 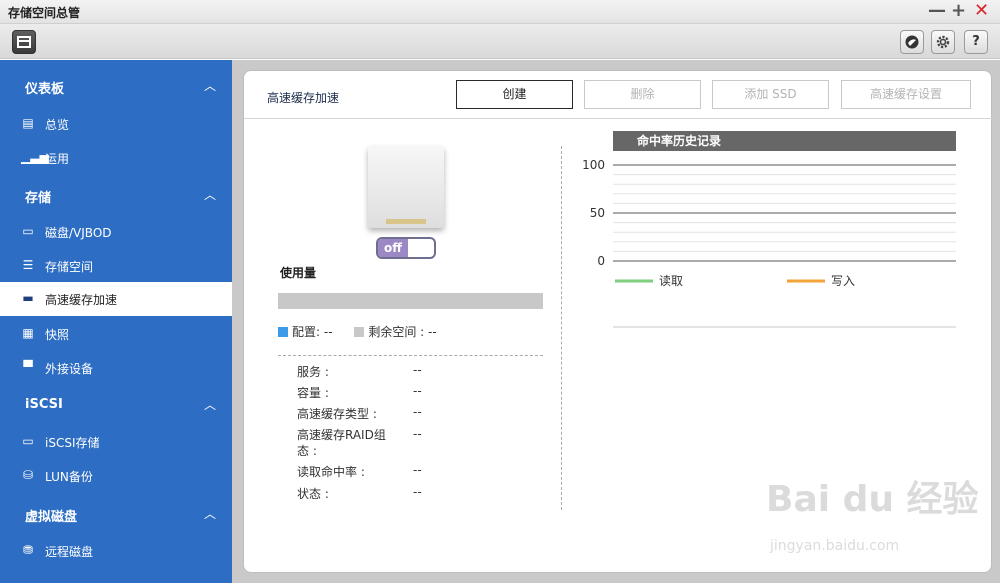 I want to click on sidebar-item-label: LUN备份, so click(x=69, y=477).